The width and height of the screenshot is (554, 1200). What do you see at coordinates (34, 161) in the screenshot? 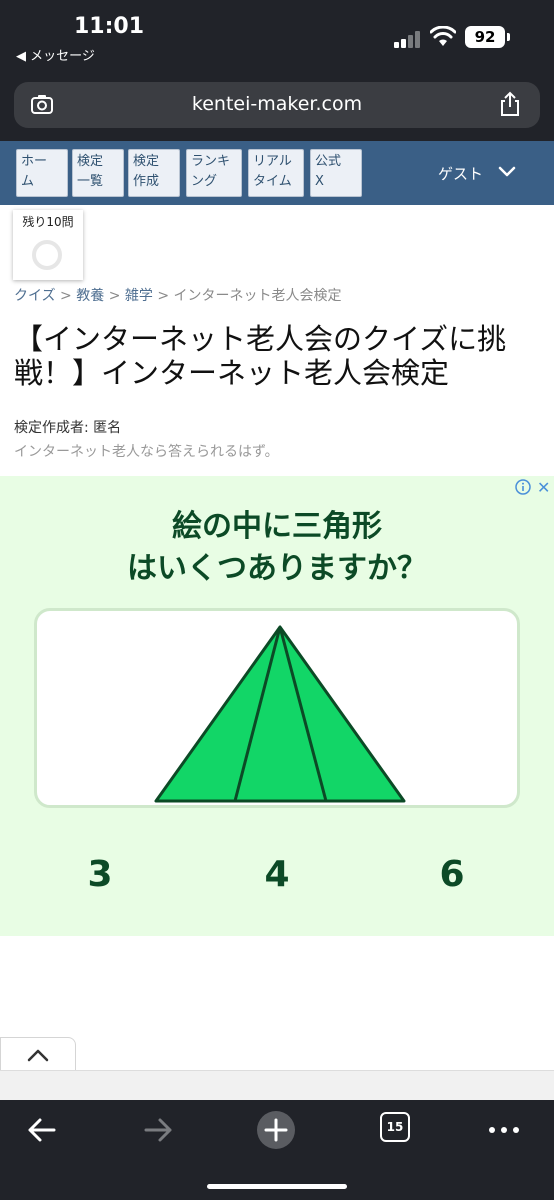
I see `nav-home-label: ホー` at bounding box center [34, 161].